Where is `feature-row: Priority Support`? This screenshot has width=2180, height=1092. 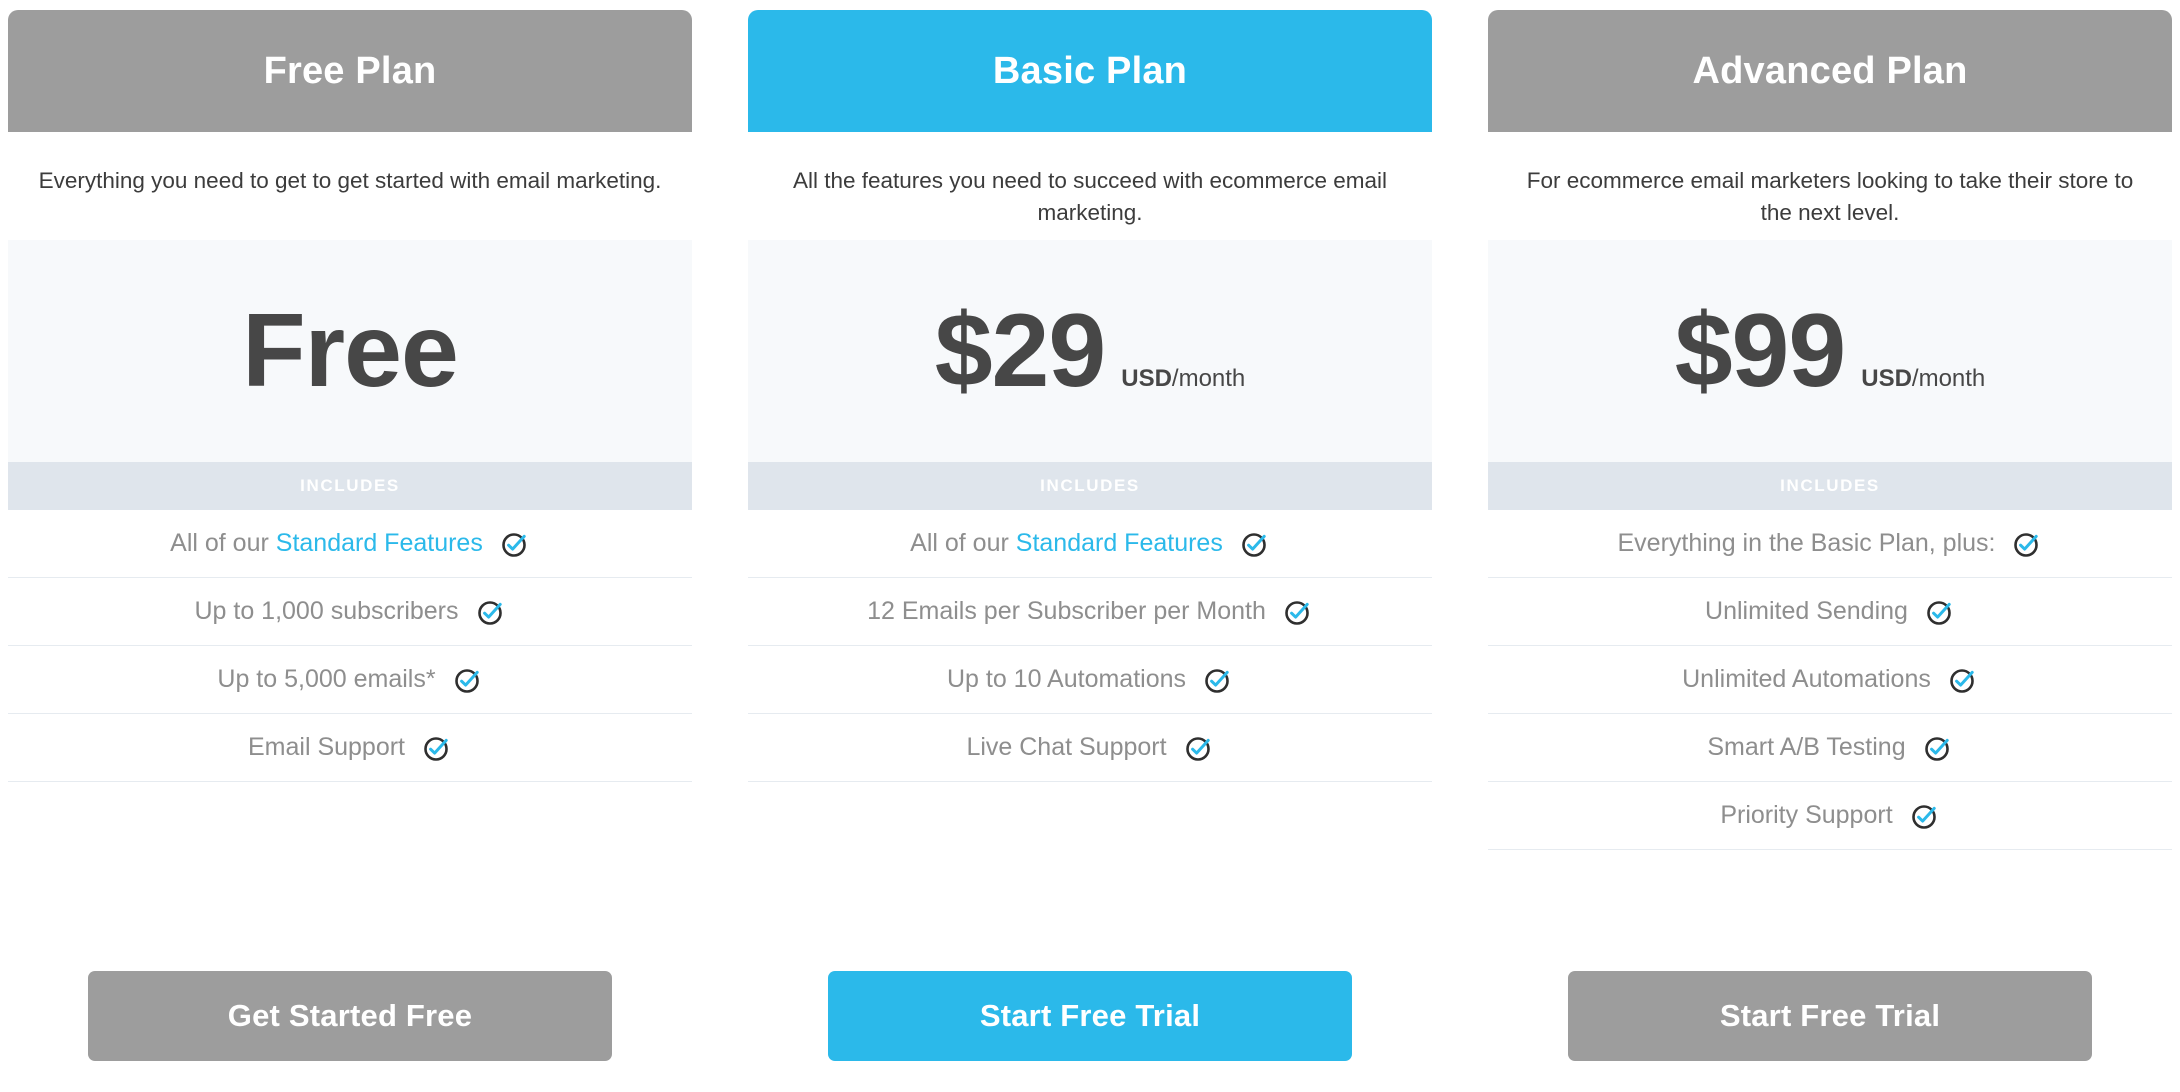 feature-row: Priority Support is located at coordinates (1830, 816).